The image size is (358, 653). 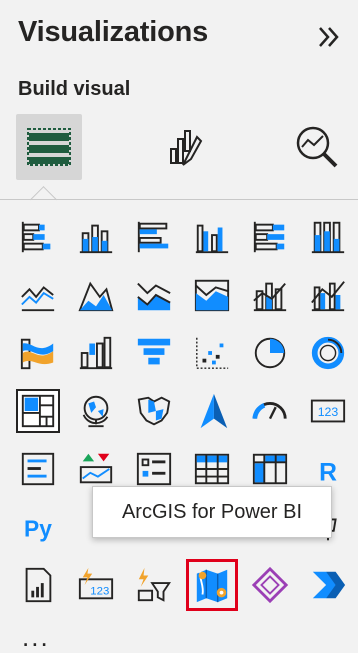 I want to click on power-apps-card-icon: 123, so click(x=96, y=583).